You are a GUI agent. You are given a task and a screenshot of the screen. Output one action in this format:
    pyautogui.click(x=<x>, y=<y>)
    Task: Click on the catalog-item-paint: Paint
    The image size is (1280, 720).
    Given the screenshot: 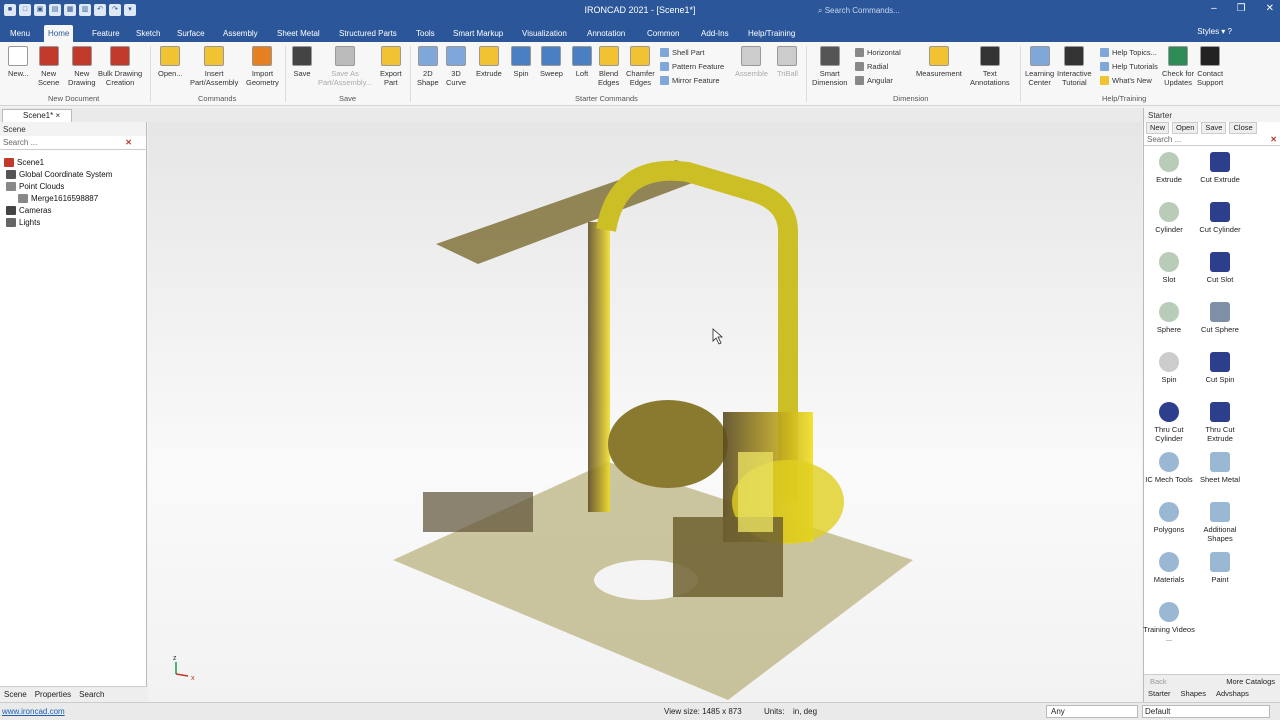 What is the action you would take?
    pyautogui.click(x=1220, y=568)
    